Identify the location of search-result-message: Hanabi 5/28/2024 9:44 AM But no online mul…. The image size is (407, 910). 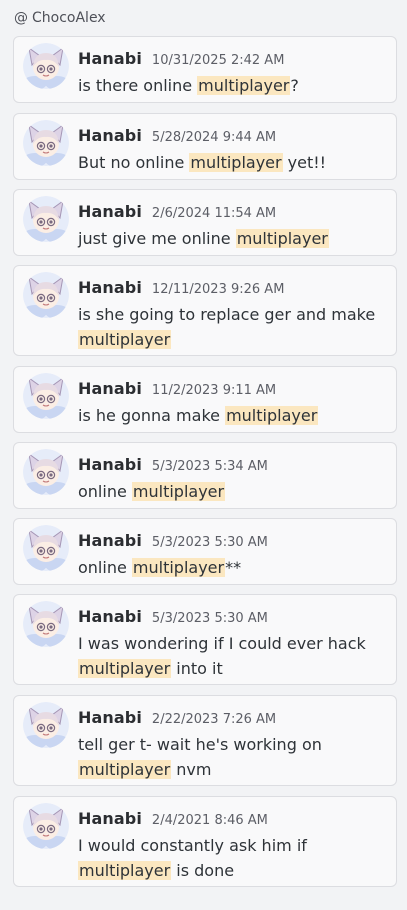
(205, 146).